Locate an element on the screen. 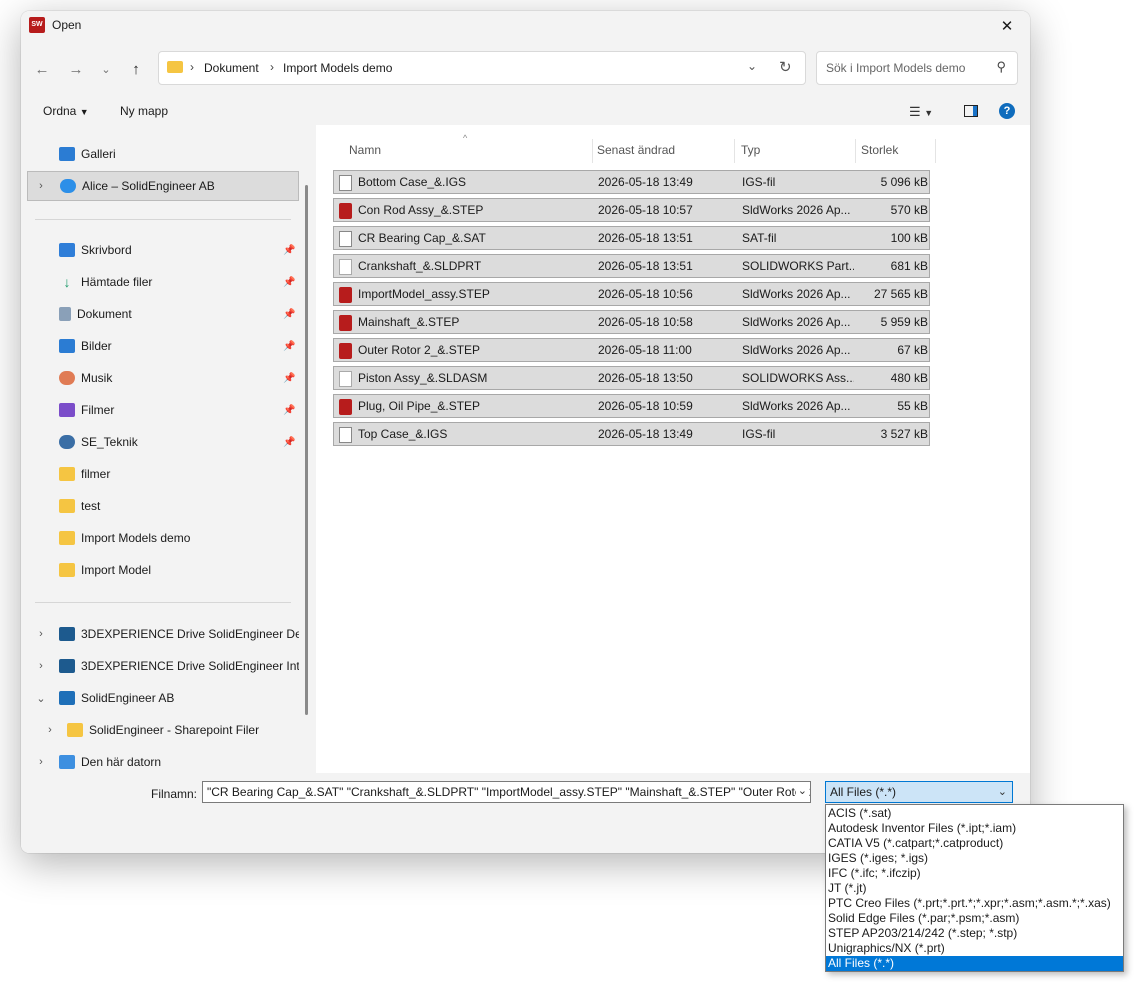  folder-icon is located at coordinates (67, 474).